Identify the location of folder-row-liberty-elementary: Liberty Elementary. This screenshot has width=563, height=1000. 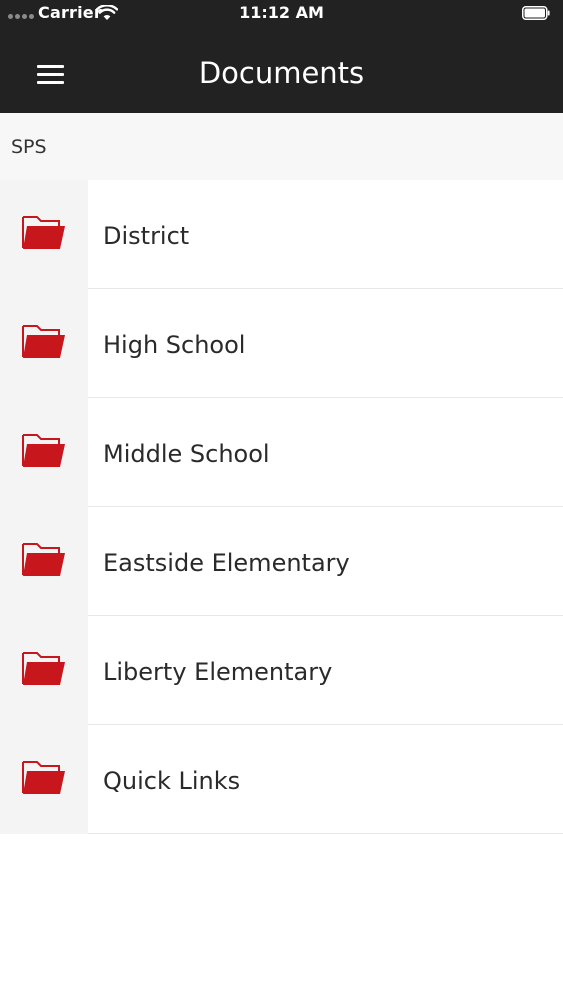
(281, 670).